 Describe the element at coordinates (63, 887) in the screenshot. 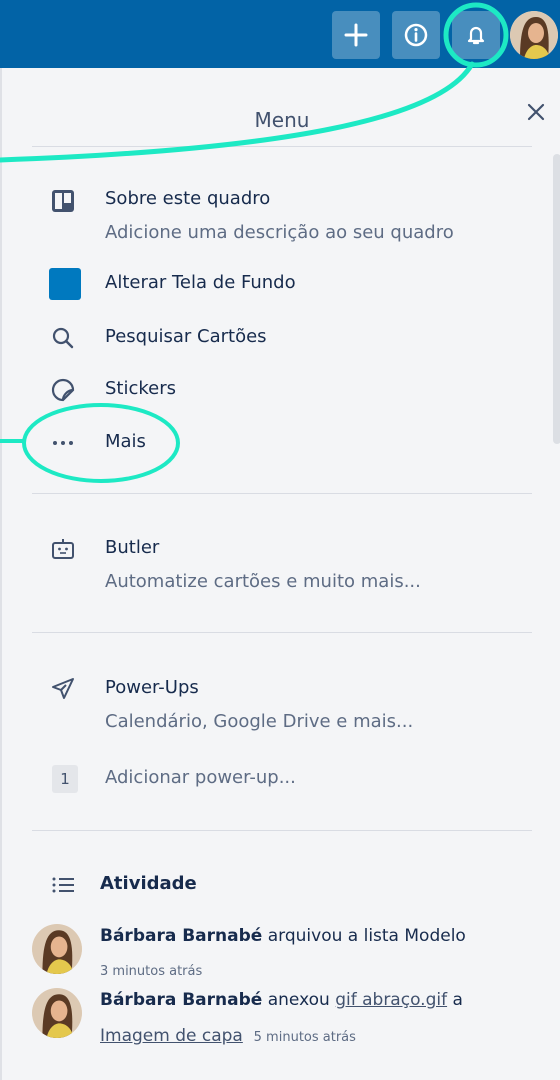

I see `activity-icon` at that location.